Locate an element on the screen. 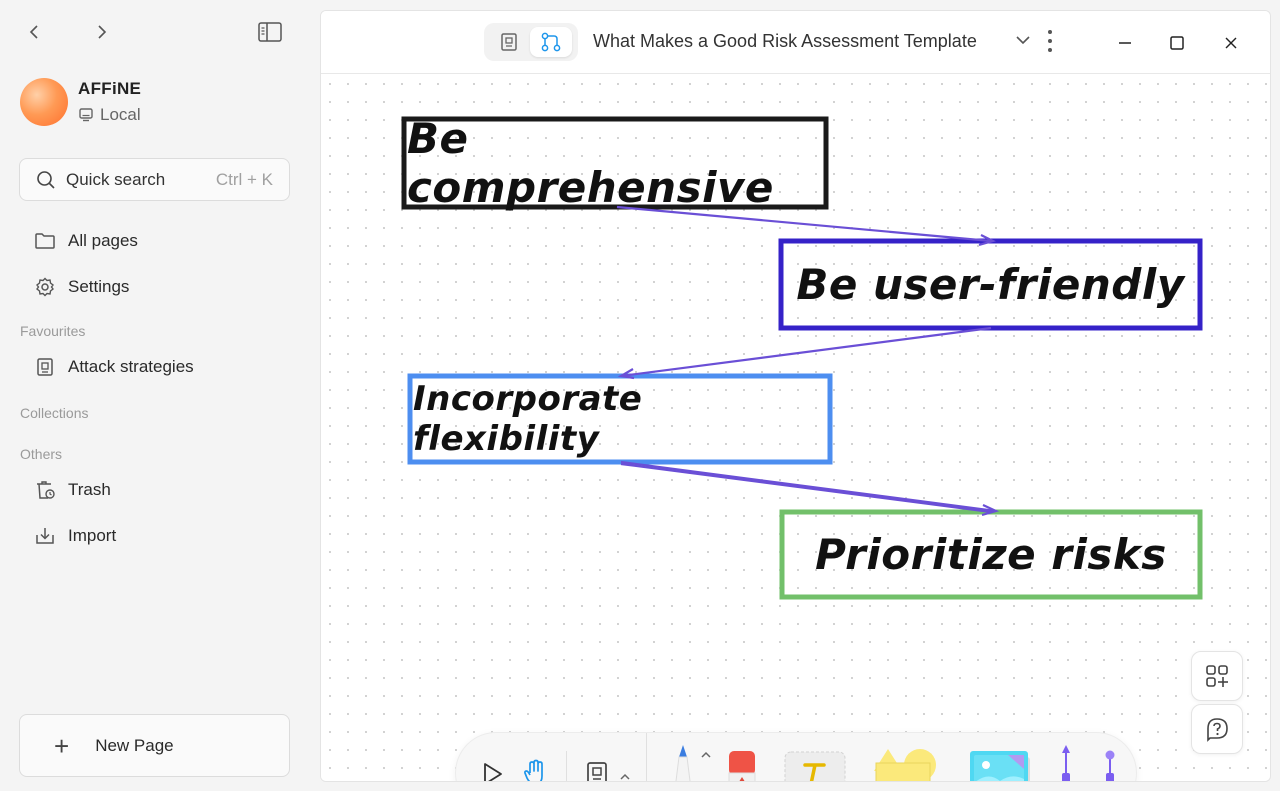 This screenshot has width=1280, height=791. close-icon is located at coordinates (1231, 43).